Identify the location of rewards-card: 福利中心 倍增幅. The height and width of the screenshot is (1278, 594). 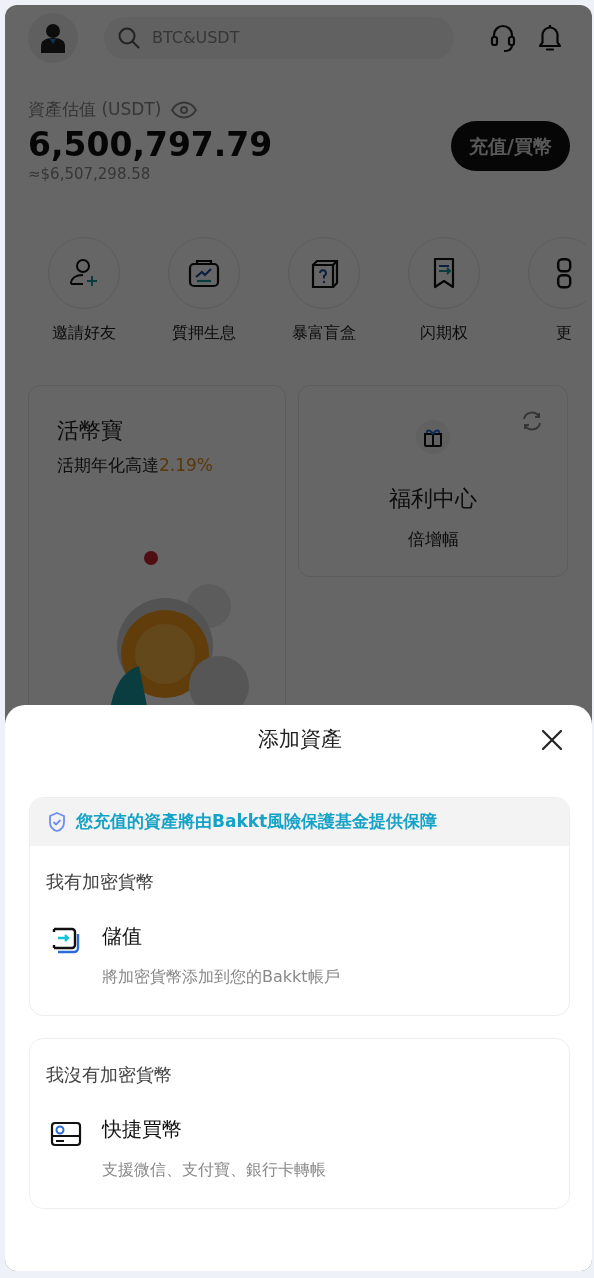
(433, 481).